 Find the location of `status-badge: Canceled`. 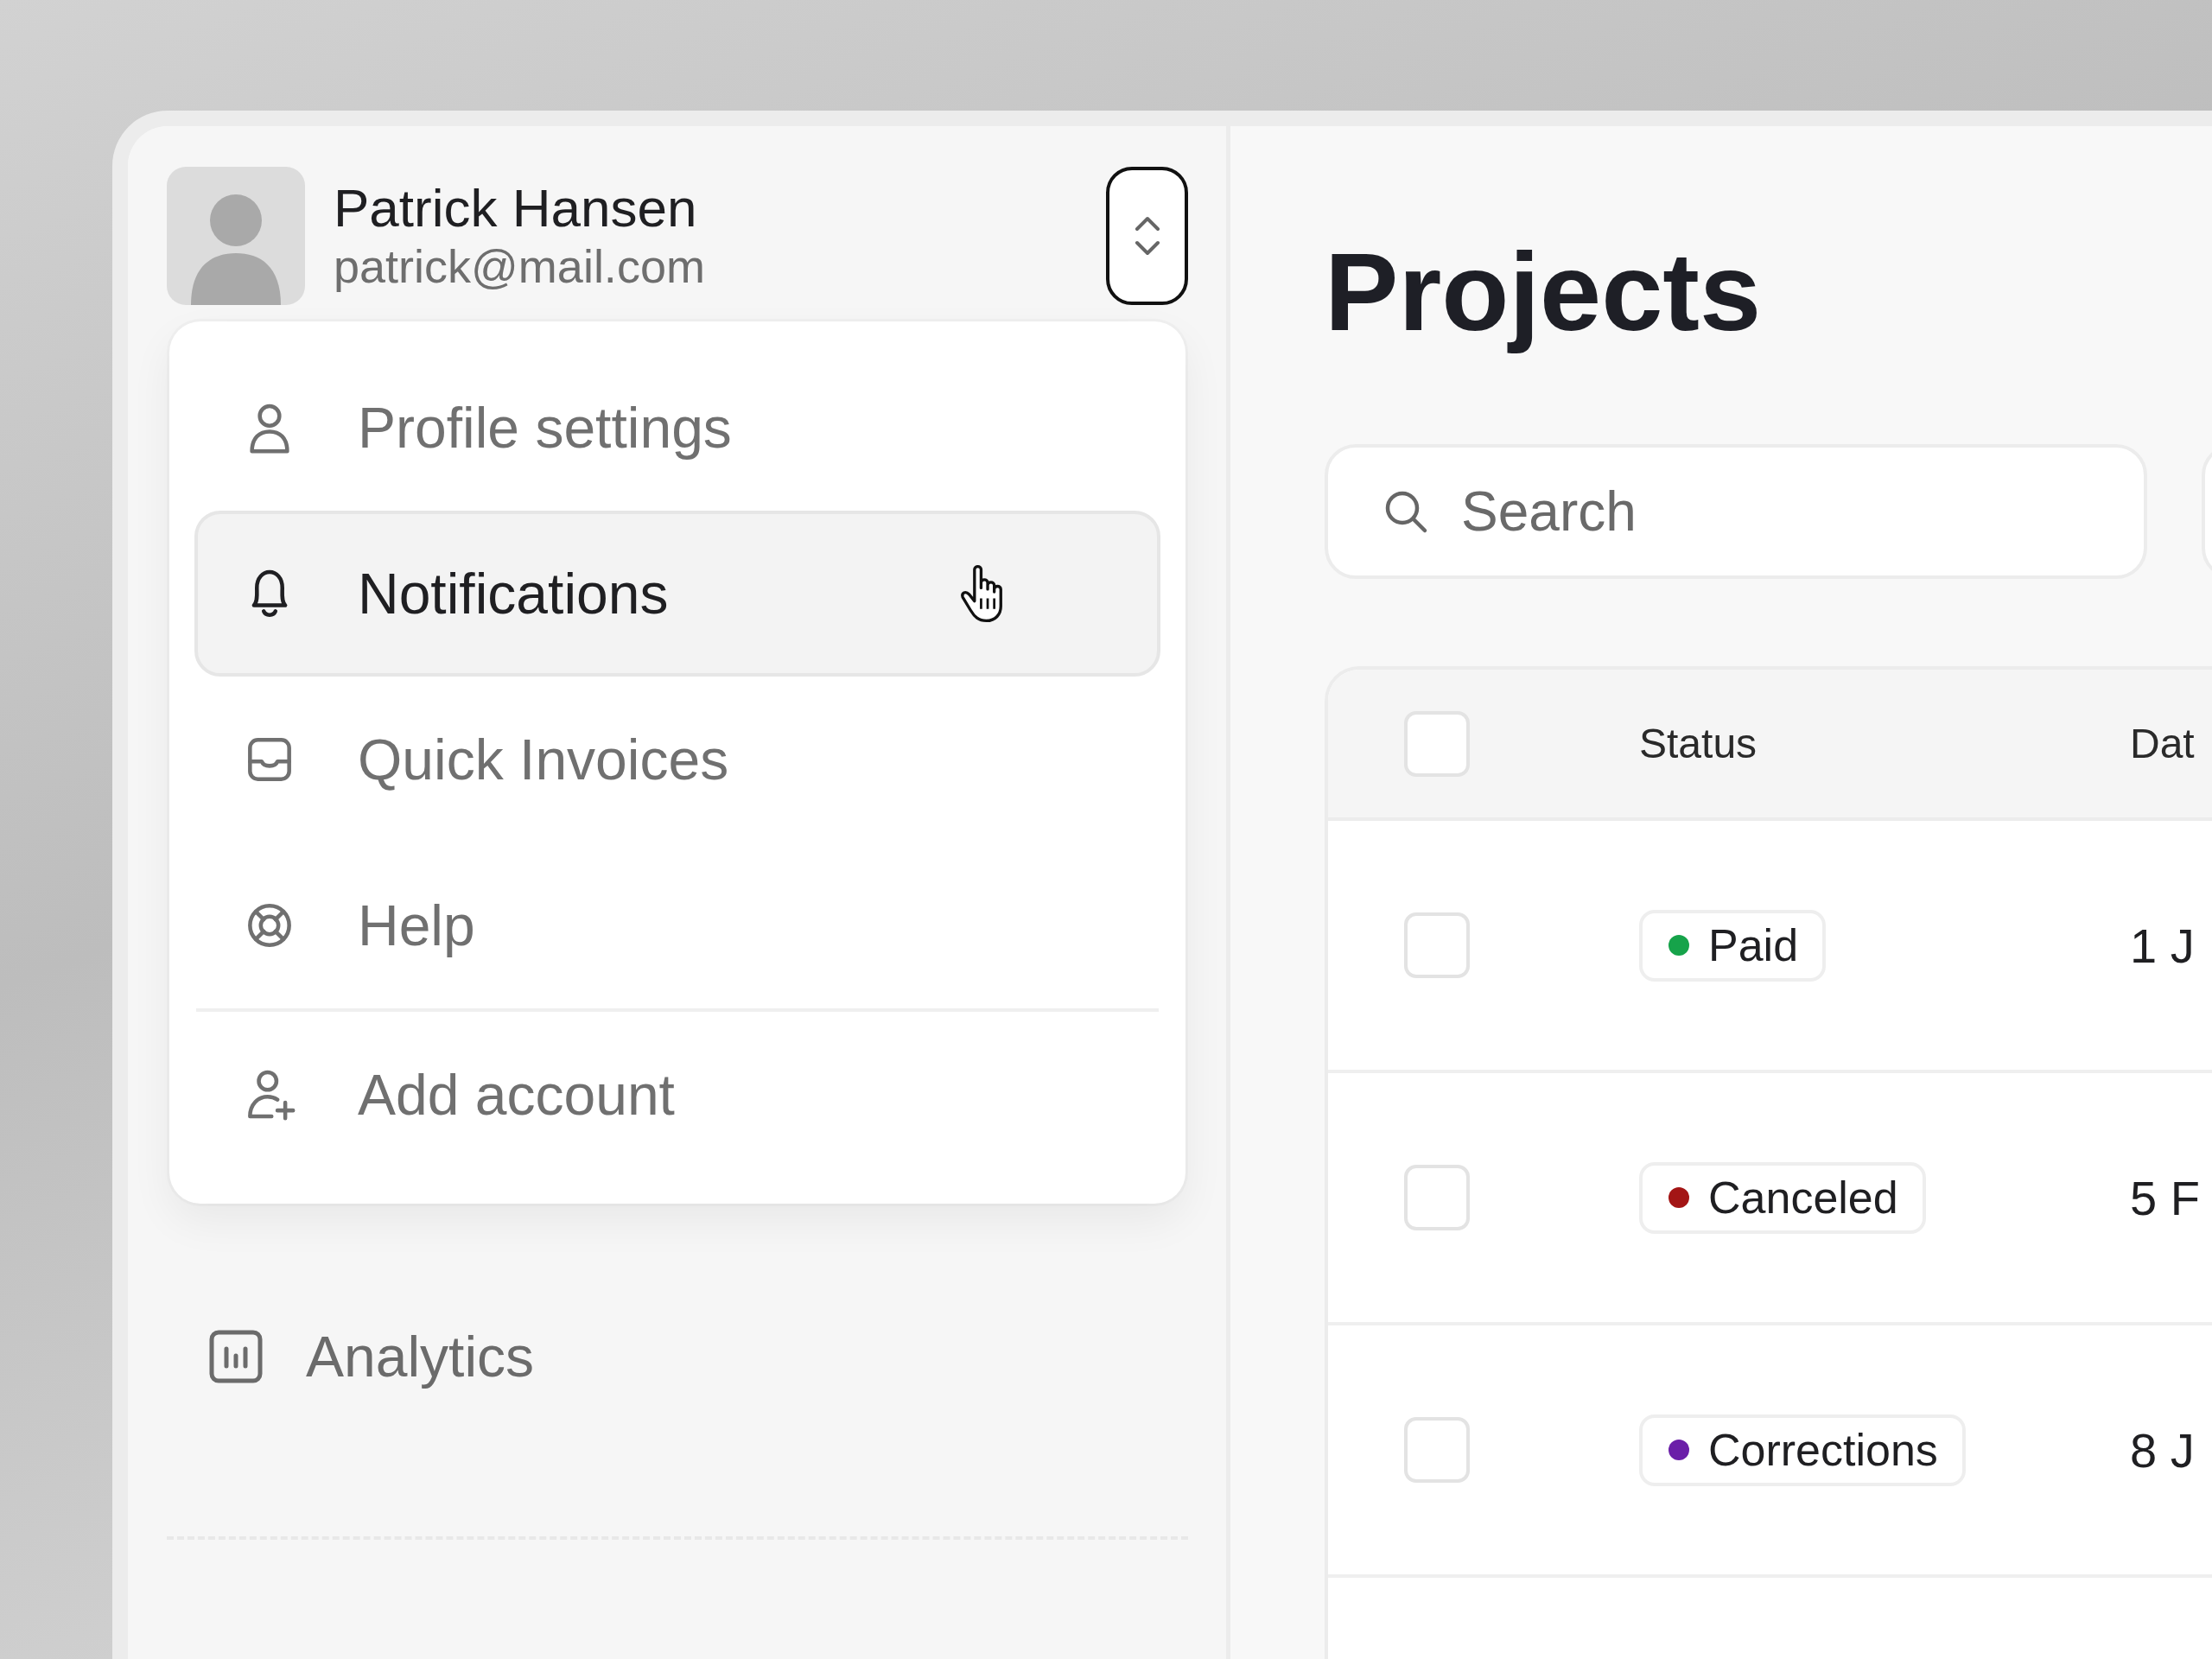

status-badge: Canceled is located at coordinates (1782, 1197).